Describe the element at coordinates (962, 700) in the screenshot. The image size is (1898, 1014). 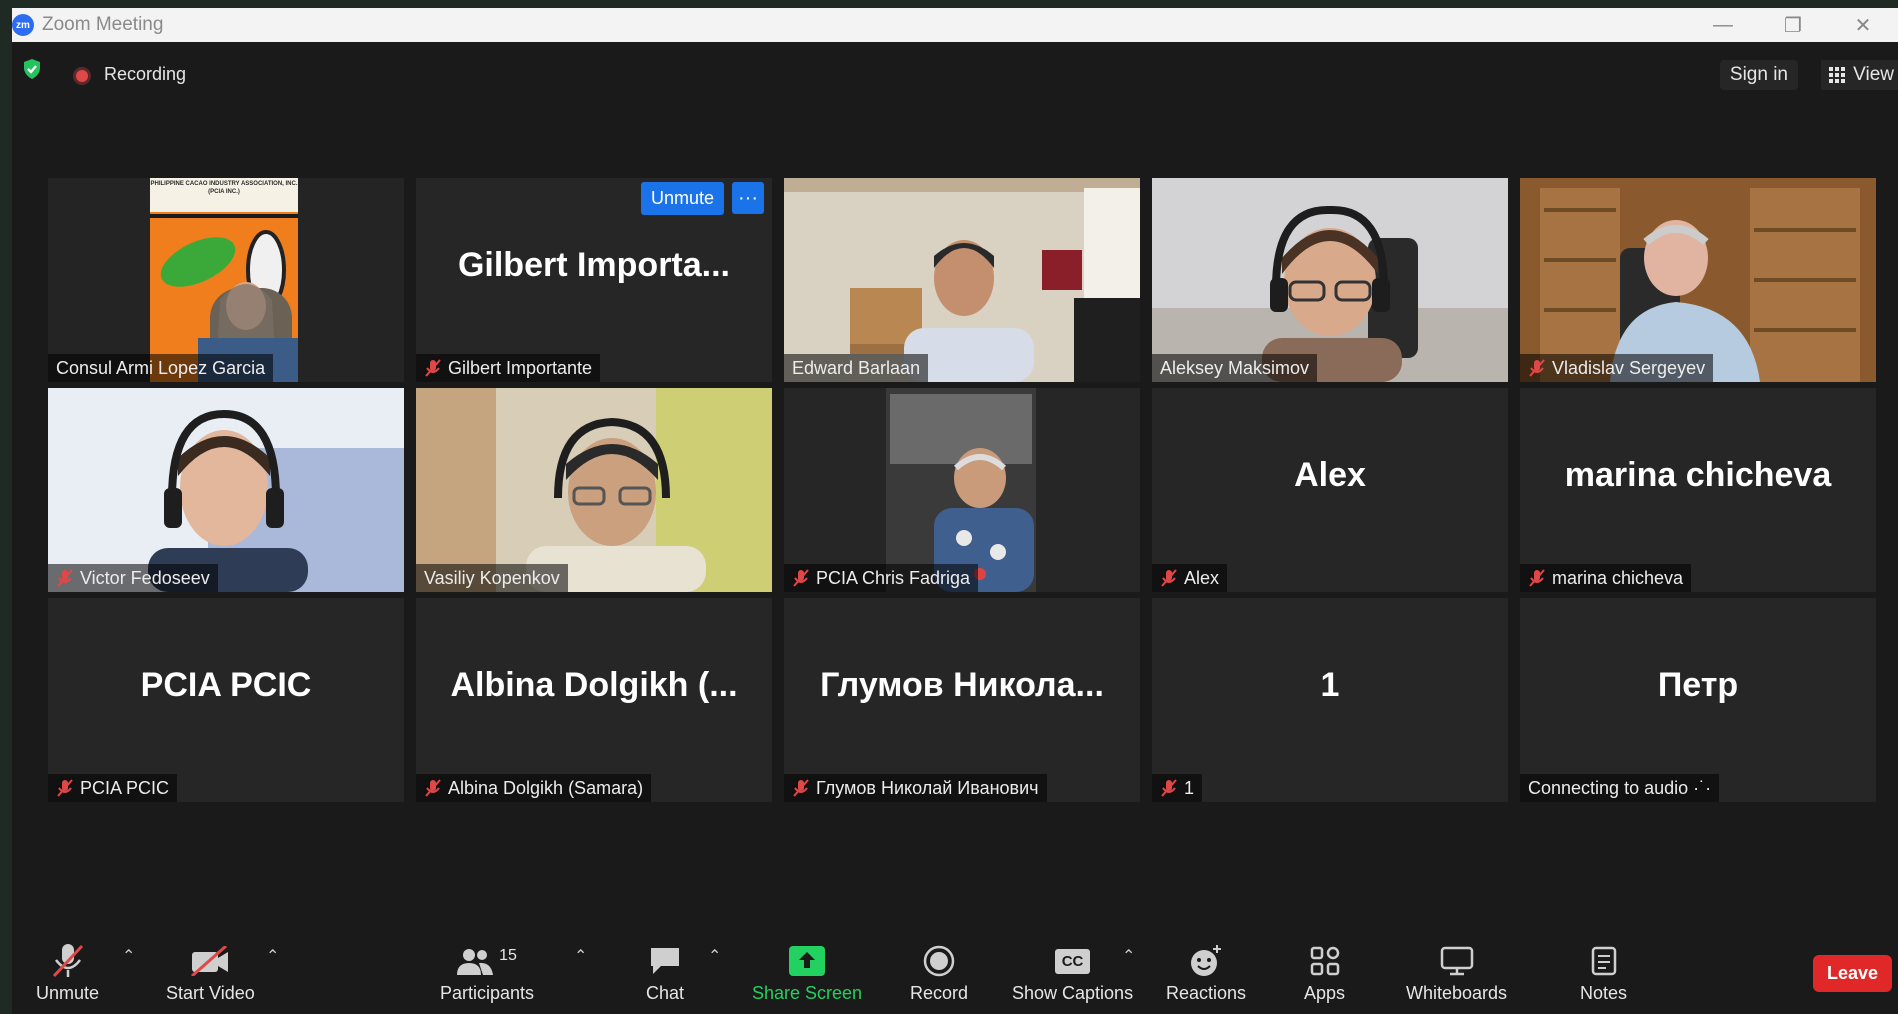
I see `participant-tile-glumov: Глумов Никола... Глумов Николай Иванович` at that location.